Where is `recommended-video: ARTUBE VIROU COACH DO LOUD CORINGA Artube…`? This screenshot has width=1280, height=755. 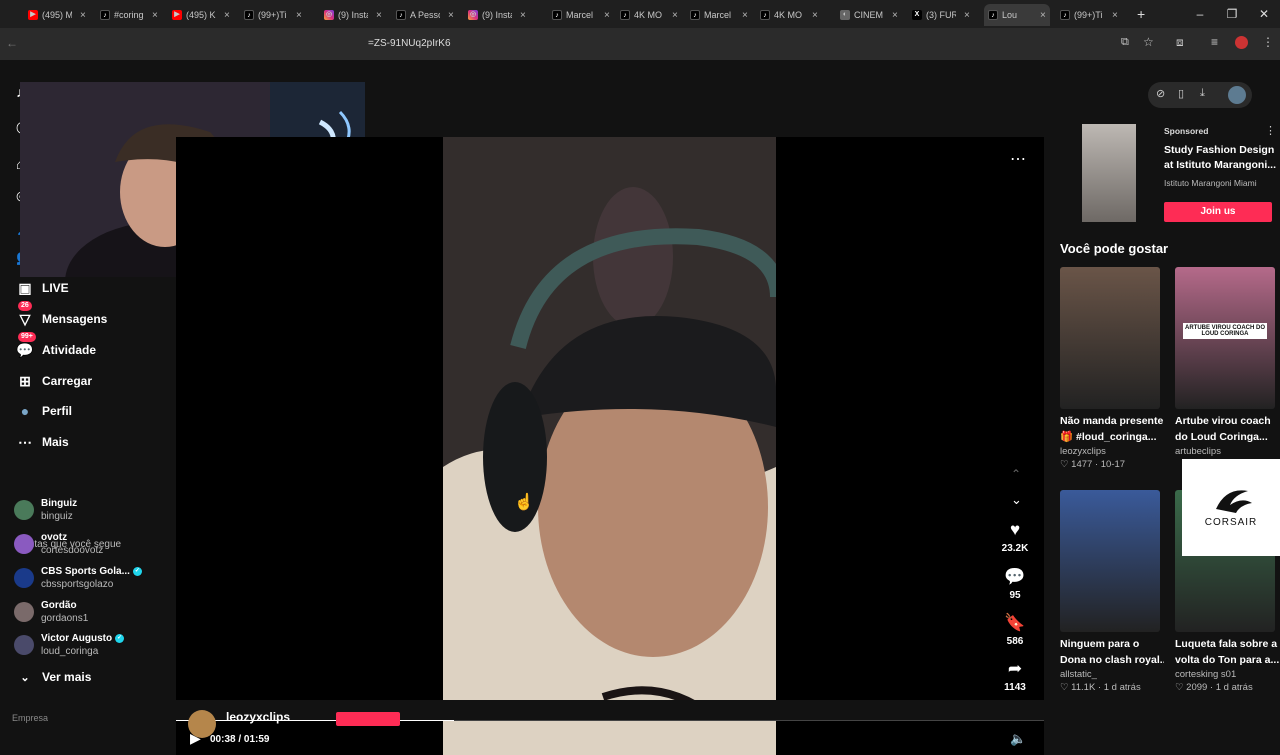
recommended-video: ARTUBE VIROU COACH DO LOUD CORINGA Artube… is located at coordinates (1225, 362).